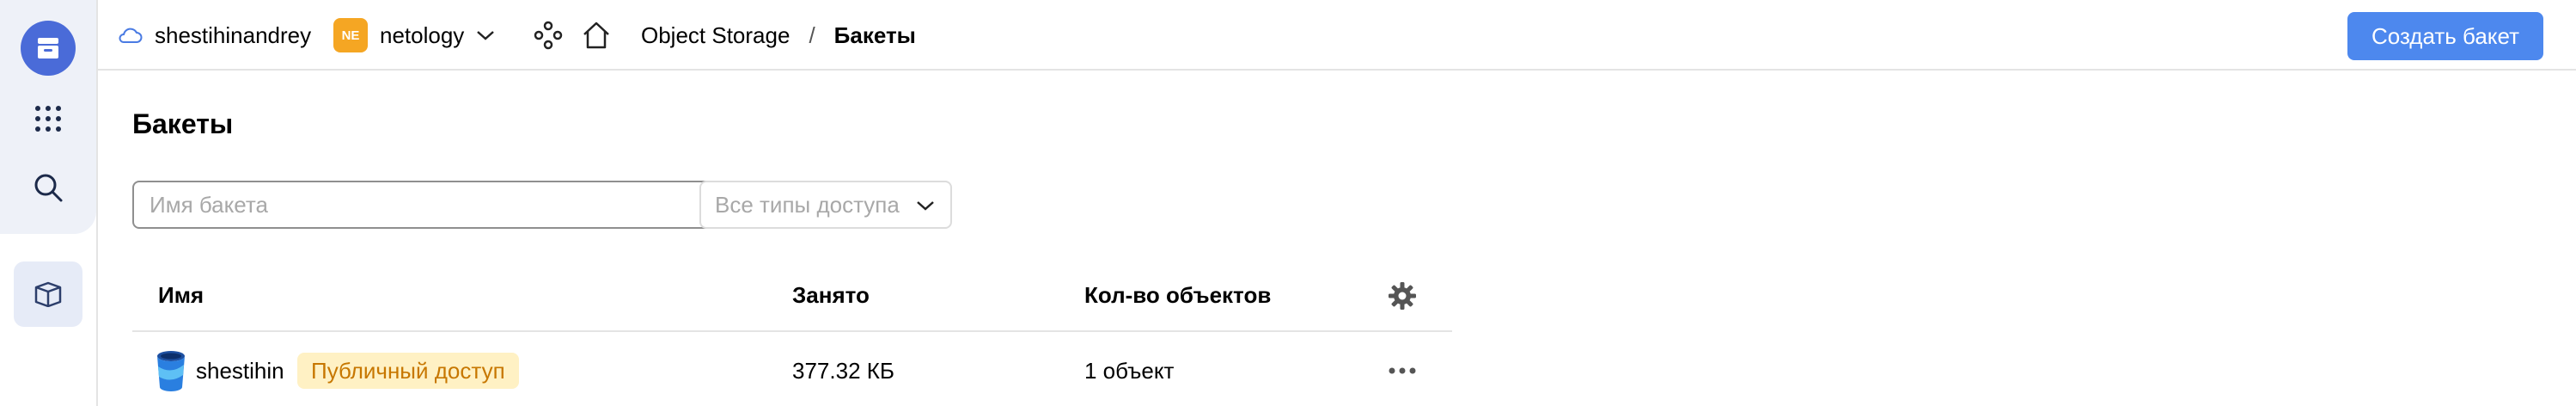 This screenshot has width=2576, height=406. I want to click on access-type-filter: Все типы доступа, so click(825, 205).